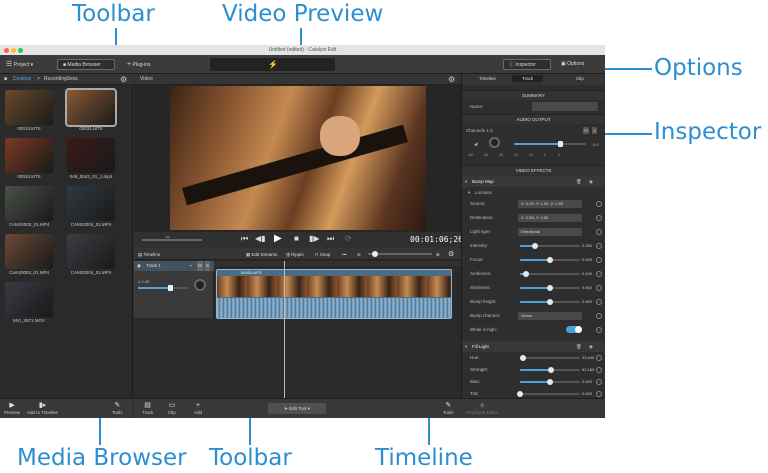 The width and height of the screenshot is (768, 473). What do you see at coordinates (117, 408) in the screenshot?
I see `media-tools-button: ✎ Tools` at bounding box center [117, 408].